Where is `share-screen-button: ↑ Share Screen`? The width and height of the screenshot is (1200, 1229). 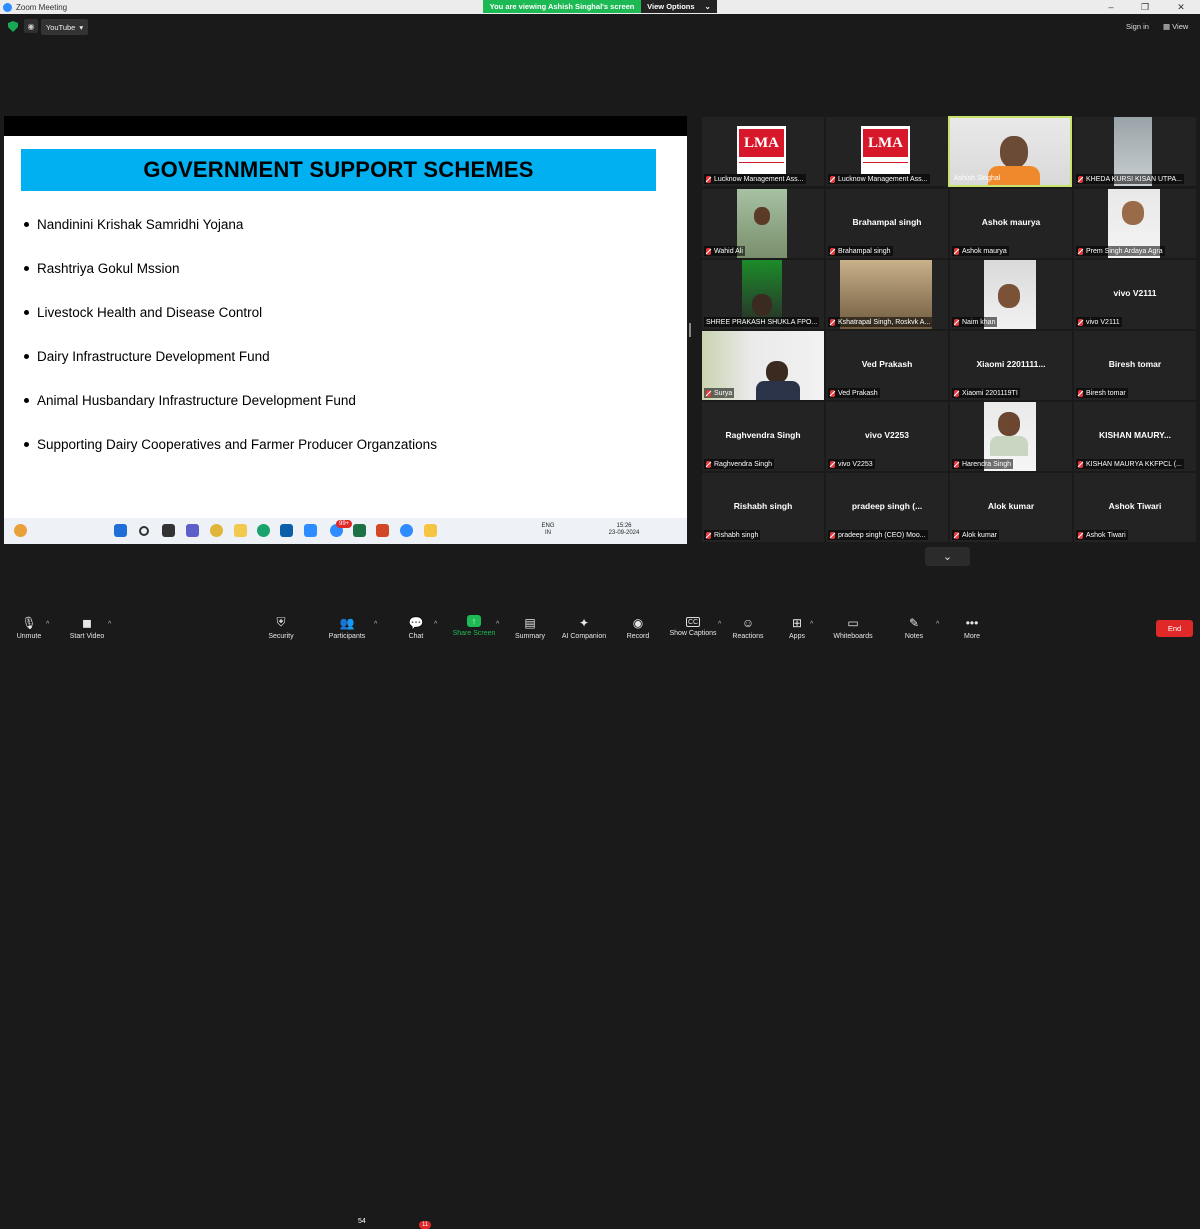
share-screen-button: ↑ Share Screen is located at coordinates (474, 626).